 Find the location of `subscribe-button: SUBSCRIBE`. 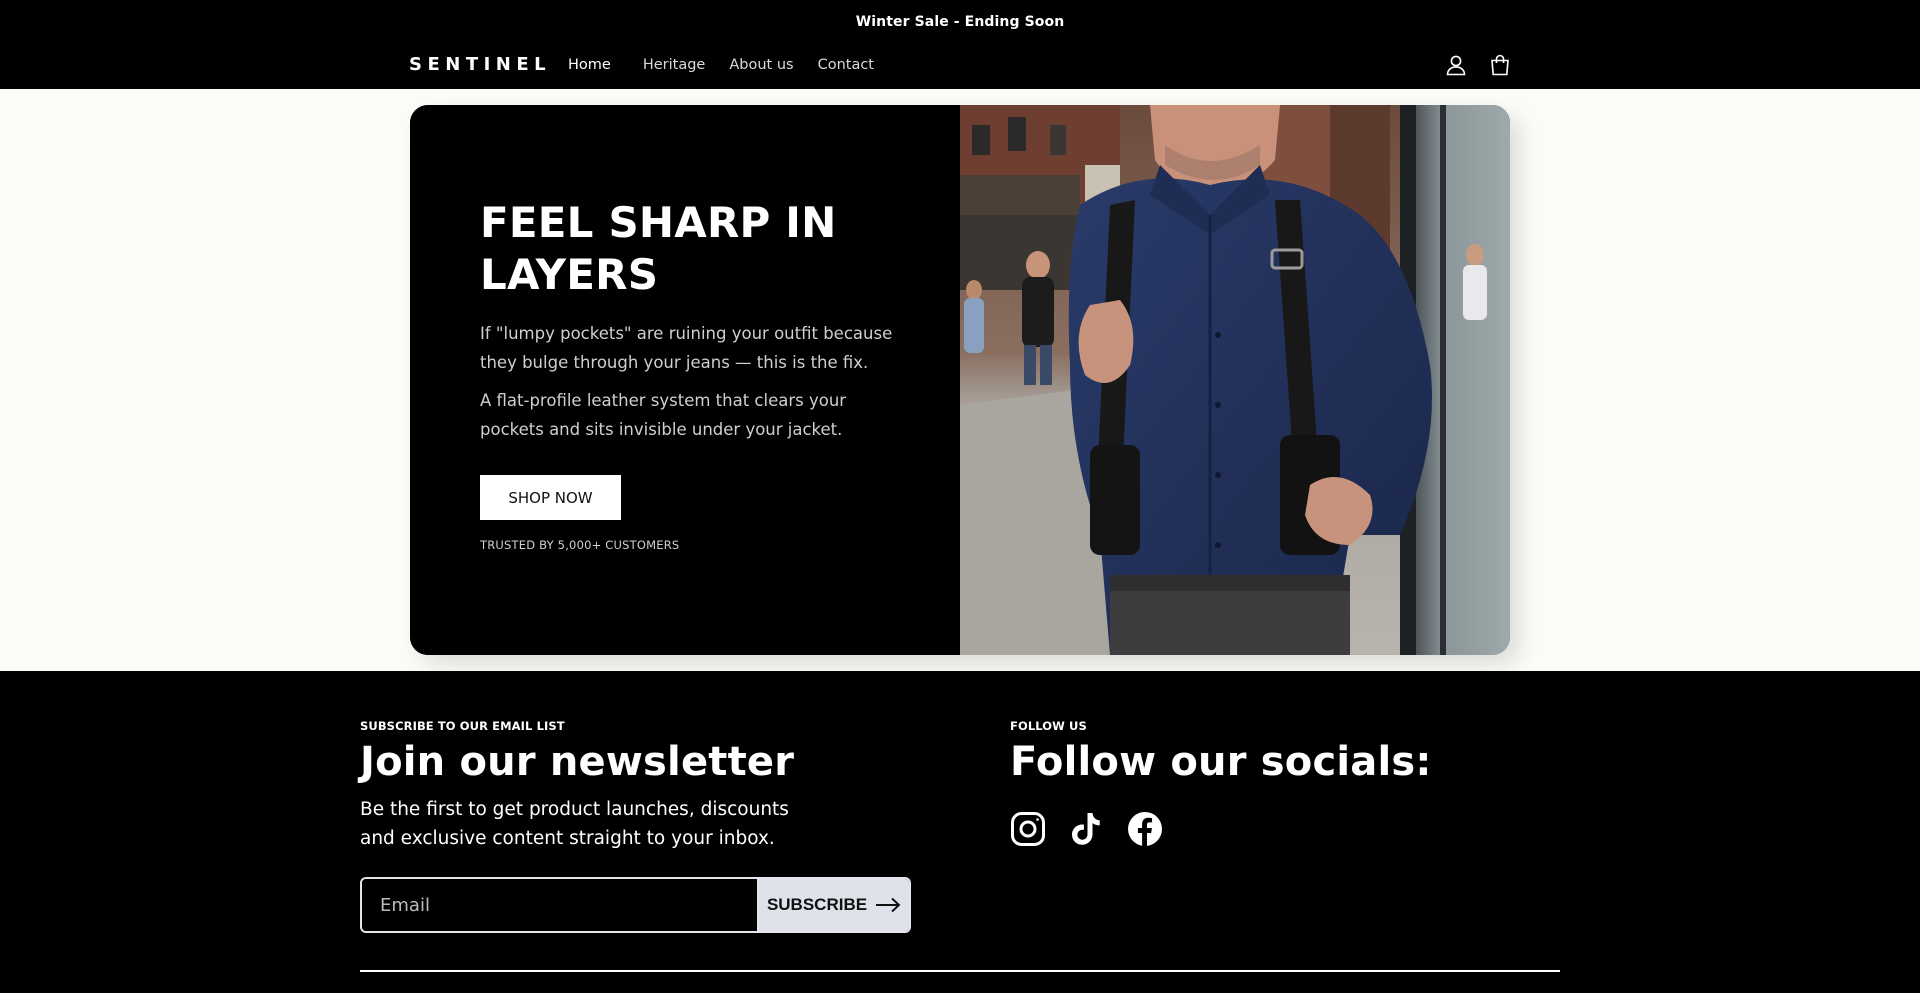

subscribe-button: SUBSCRIBE is located at coordinates (834, 905).